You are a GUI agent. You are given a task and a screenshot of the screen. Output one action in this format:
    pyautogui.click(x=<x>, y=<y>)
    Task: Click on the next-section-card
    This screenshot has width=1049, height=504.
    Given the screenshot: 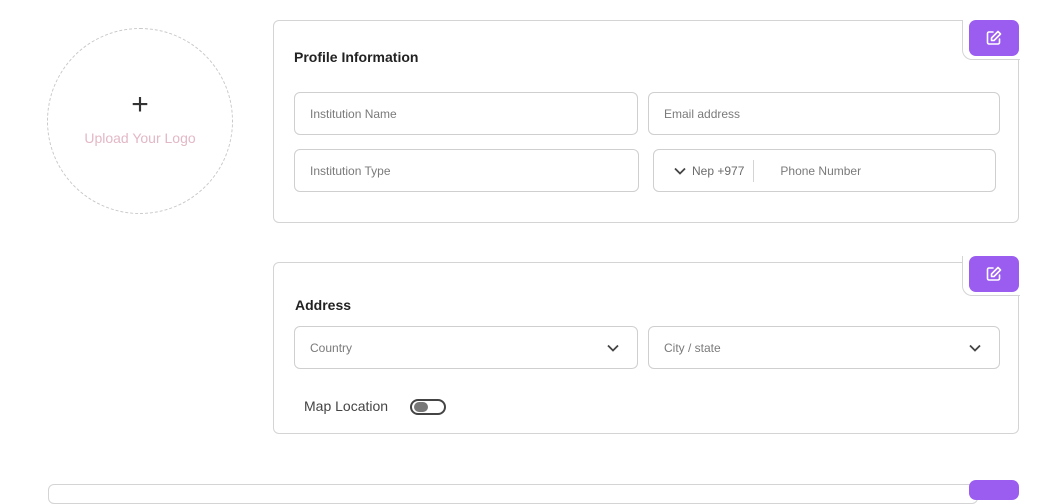 What is the action you would take?
    pyautogui.click(x=513, y=494)
    